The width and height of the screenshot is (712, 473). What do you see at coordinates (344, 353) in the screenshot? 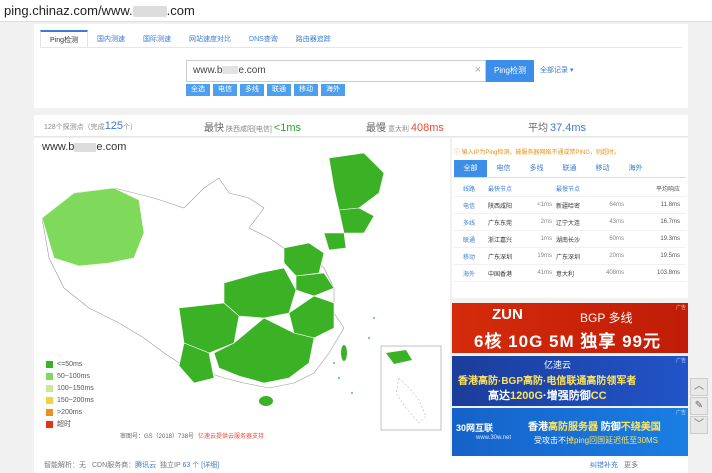
I see `region-taiwan` at bounding box center [344, 353].